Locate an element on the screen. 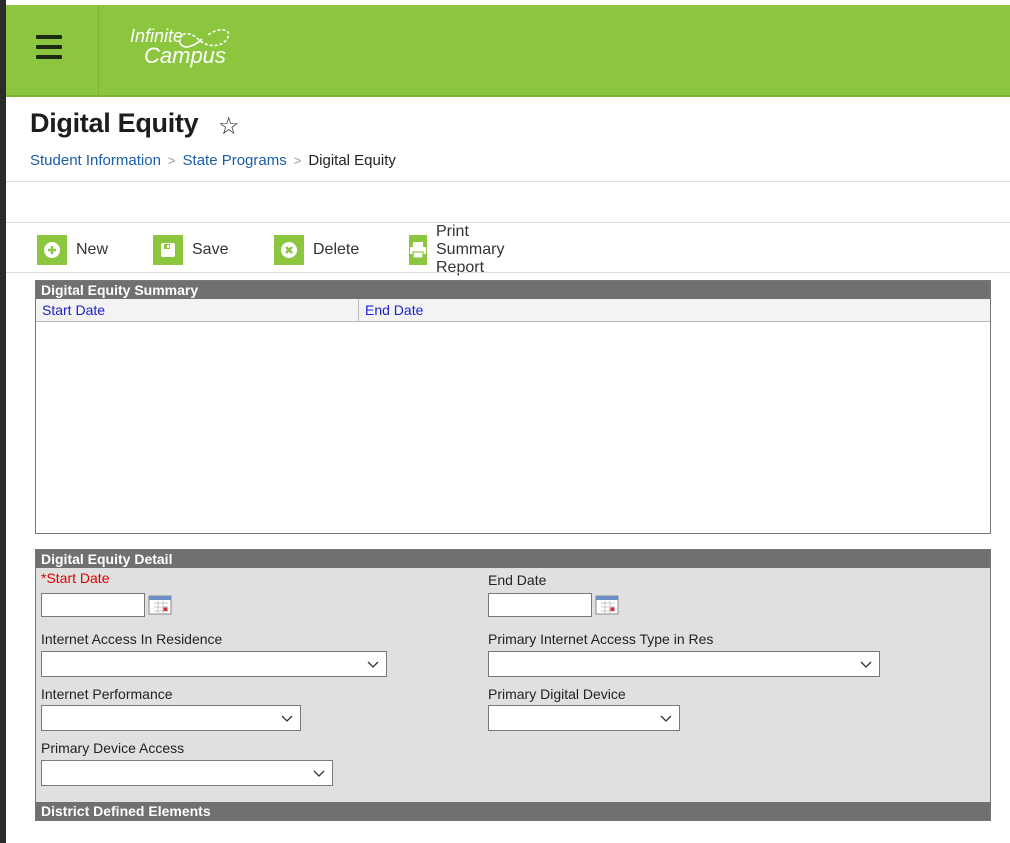 The height and width of the screenshot is (843, 1010). summary-section-header: Digital Equity Summary is located at coordinates (513, 290).